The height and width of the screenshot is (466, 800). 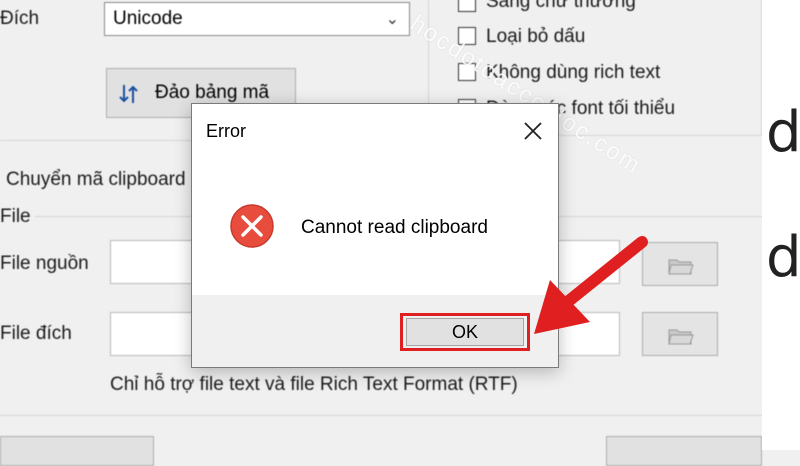 What do you see at coordinates (226, 131) in the screenshot?
I see `dialog-title: Error` at bounding box center [226, 131].